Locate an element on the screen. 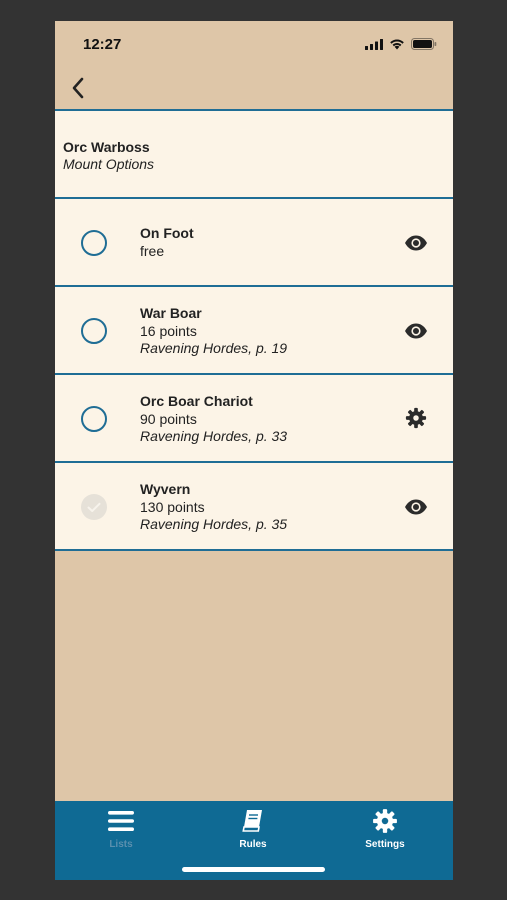  status-bar: 12:27 is located at coordinates (254, 44).